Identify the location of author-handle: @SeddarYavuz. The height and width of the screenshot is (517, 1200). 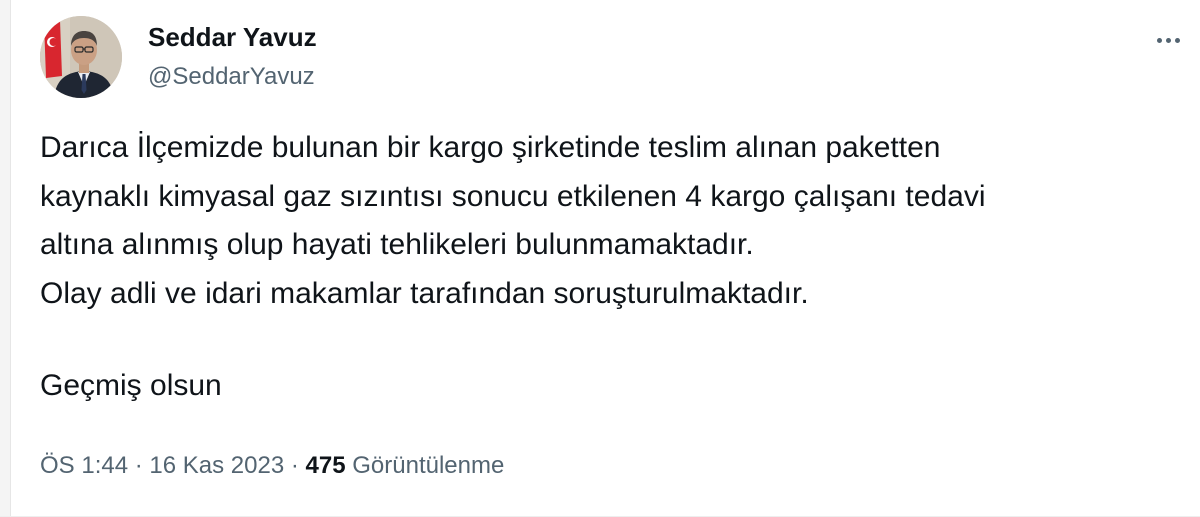
(232, 77).